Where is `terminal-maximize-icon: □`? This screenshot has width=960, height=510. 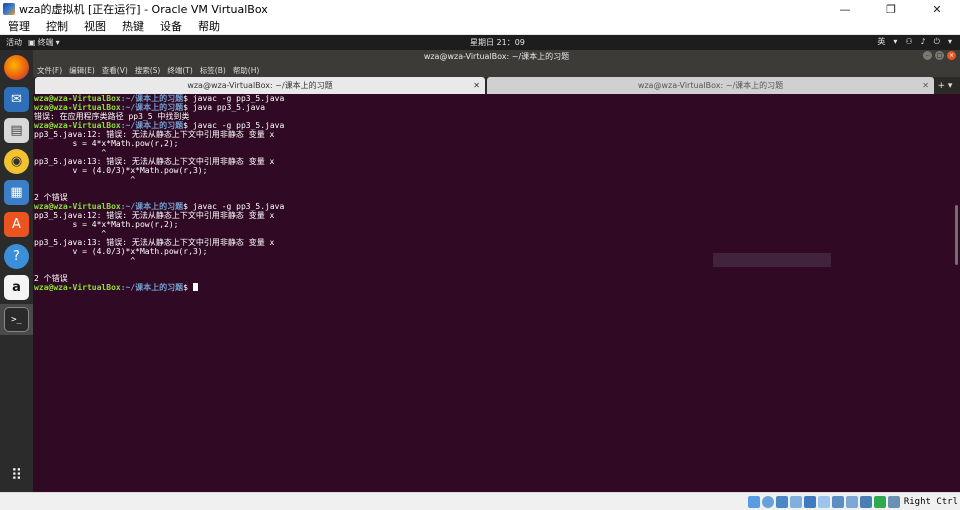
terminal-maximize-icon: □ is located at coordinates (939, 55).